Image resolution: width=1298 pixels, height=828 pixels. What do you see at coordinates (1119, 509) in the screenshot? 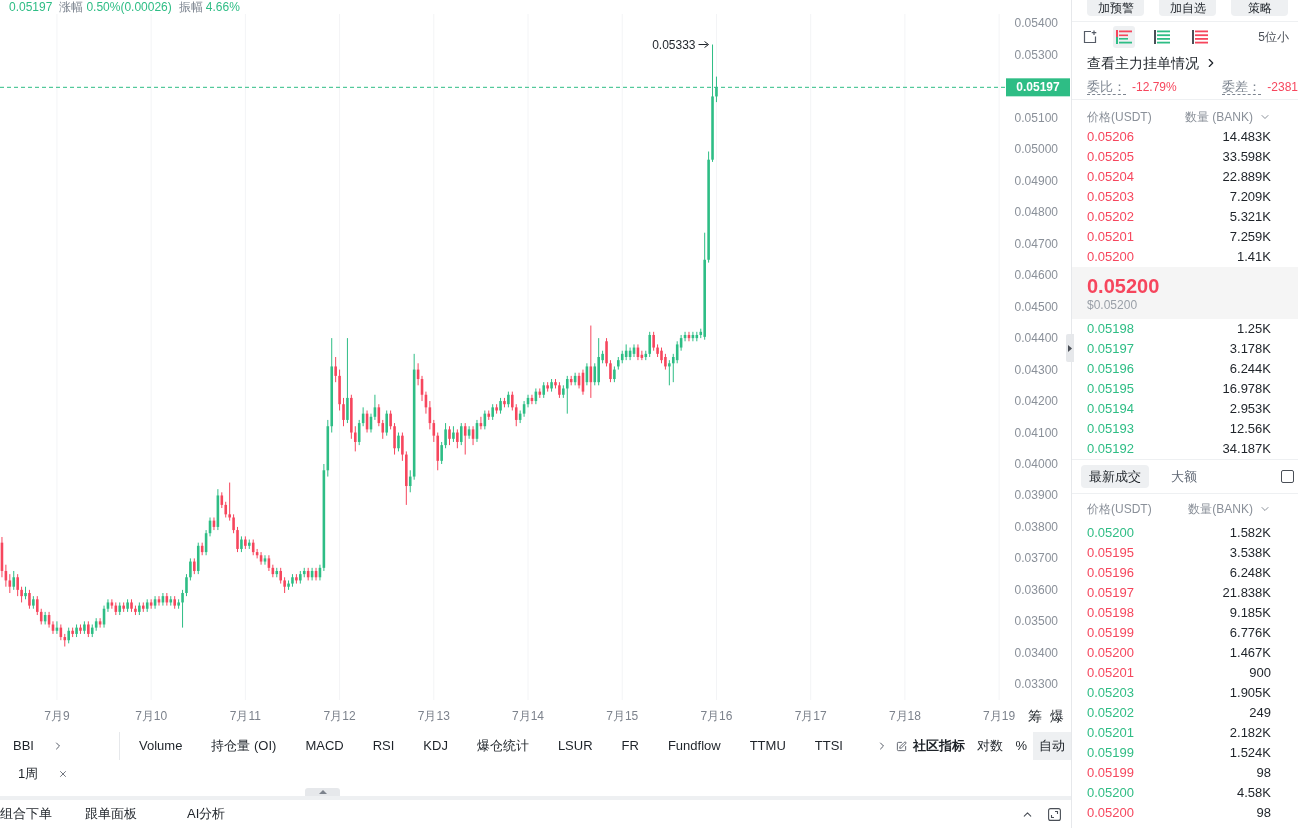
I see `price-column-header: 价格(USDT)` at bounding box center [1119, 509].